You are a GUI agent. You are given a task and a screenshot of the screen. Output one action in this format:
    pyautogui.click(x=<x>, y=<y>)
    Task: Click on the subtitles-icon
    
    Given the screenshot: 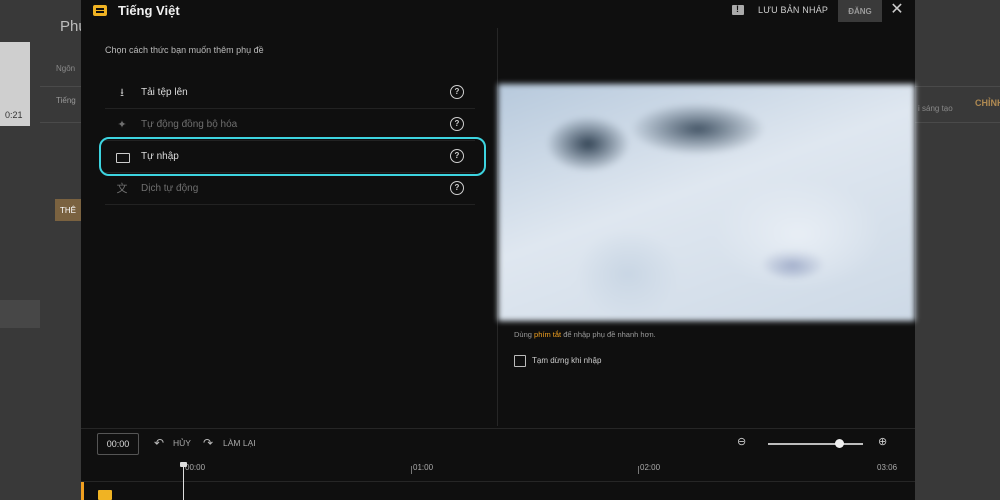 What is the action you would take?
    pyautogui.click(x=100, y=10)
    